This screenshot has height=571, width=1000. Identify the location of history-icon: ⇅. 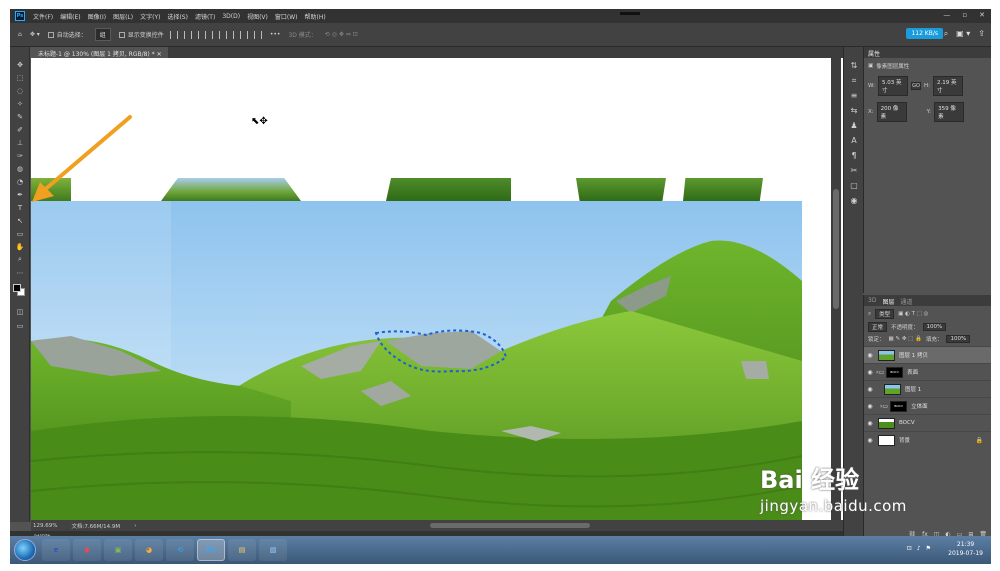
(854, 65).